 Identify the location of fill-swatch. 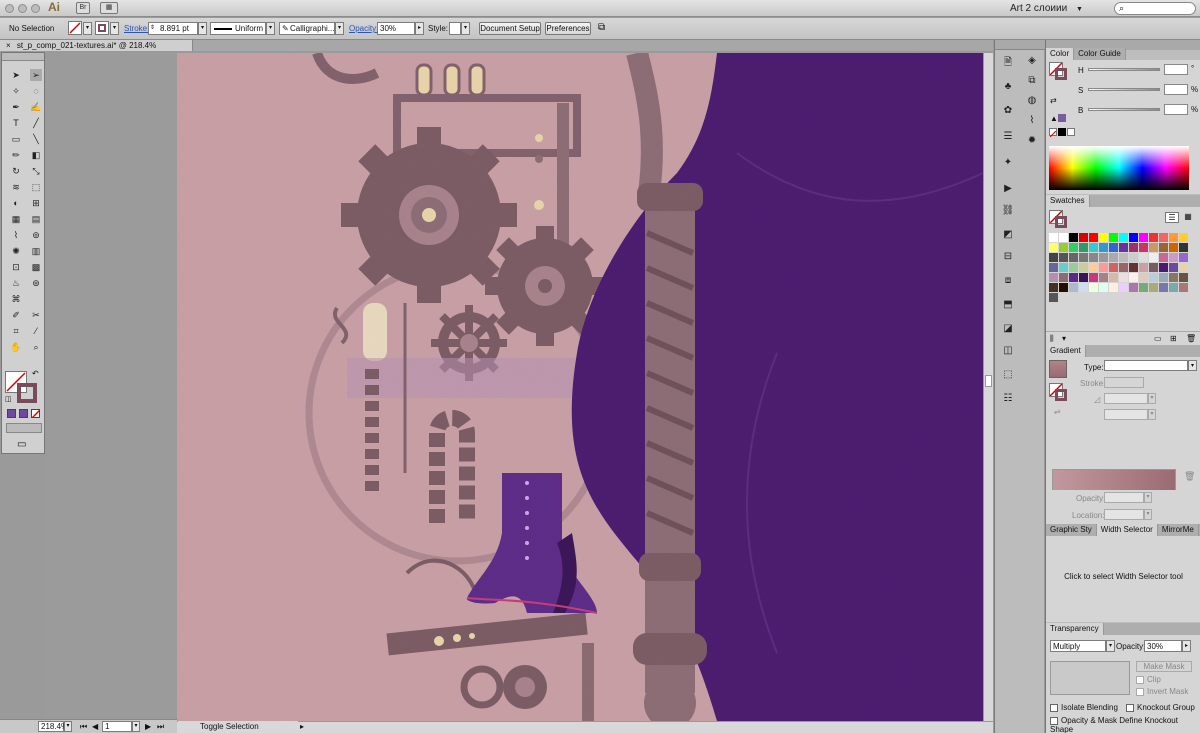
(75, 28).